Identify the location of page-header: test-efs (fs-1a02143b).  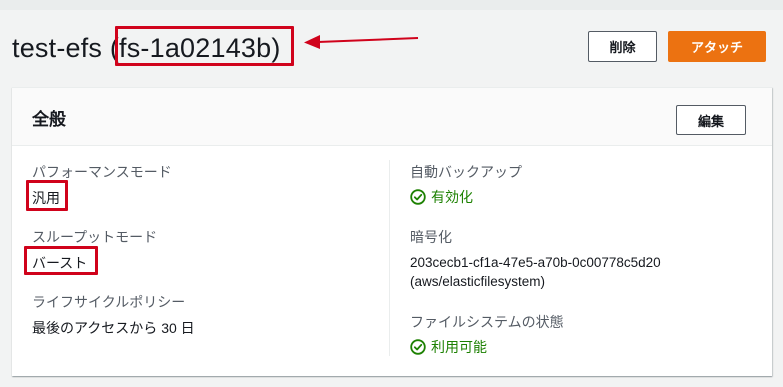
(146, 48).